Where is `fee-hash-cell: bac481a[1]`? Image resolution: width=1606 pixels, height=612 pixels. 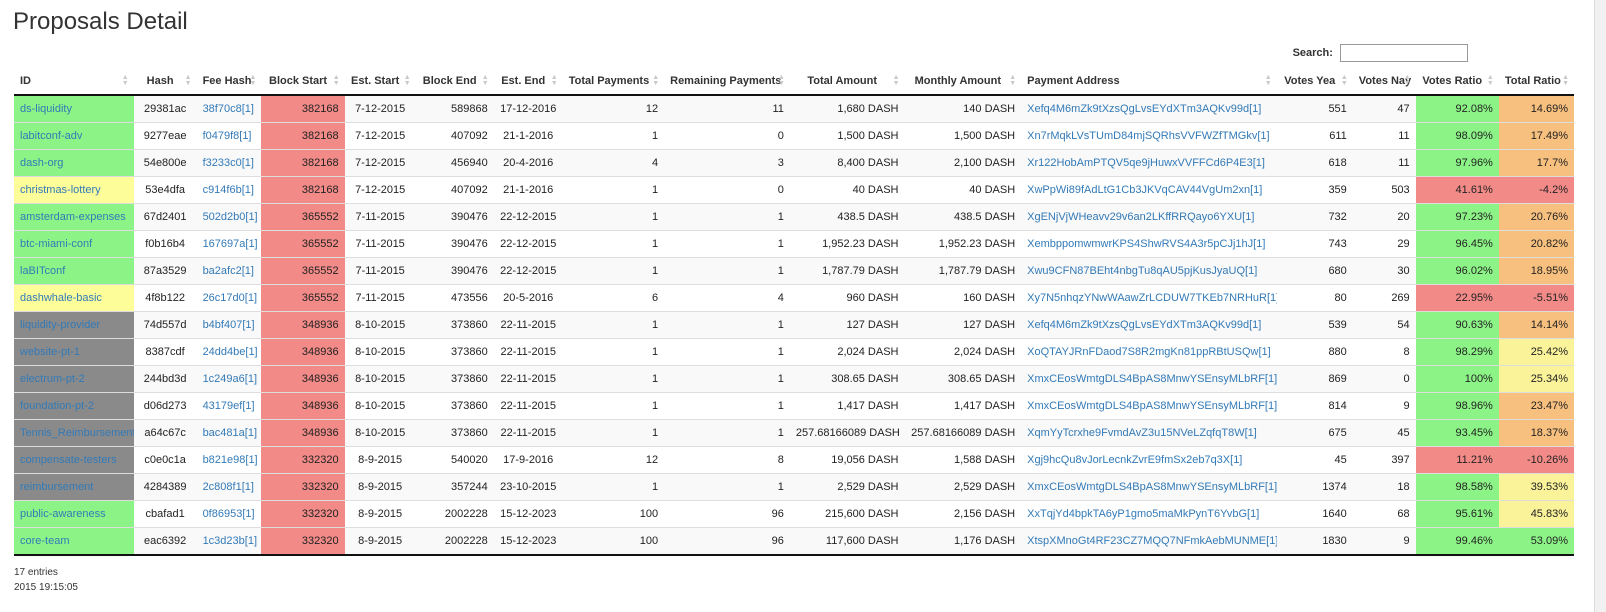 fee-hash-cell: bac481a[1] is located at coordinates (229, 433).